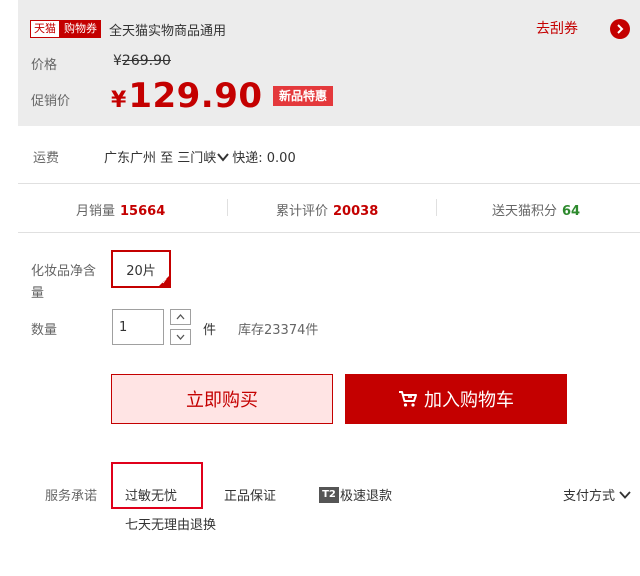  Describe the element at coordinates (250, 494) in the screenshot. I see `service-authentic-guarantee: 正品保证` at that location.